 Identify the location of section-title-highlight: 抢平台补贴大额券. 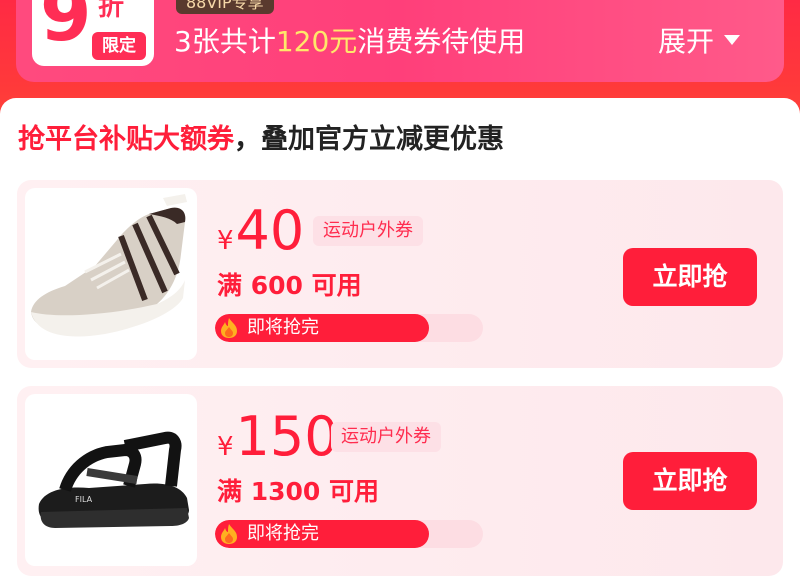
(126, 139).